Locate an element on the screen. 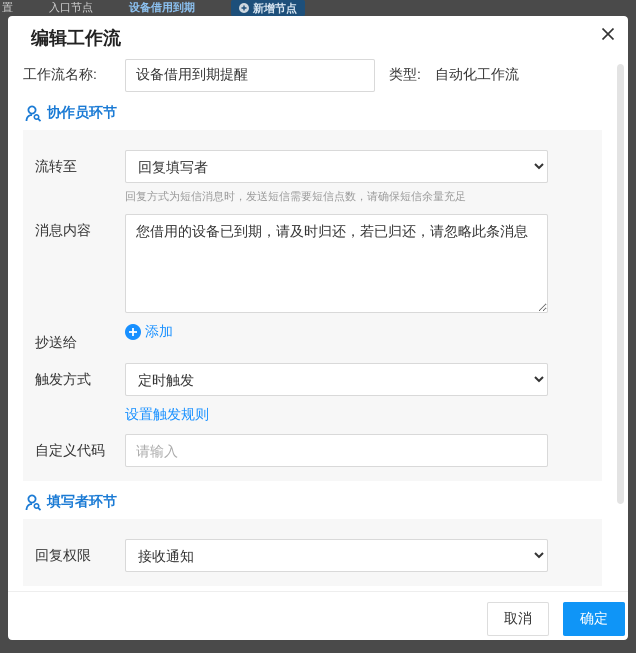 The image size is (636, 653). type-value: 自动化工作流 is located at coordinates (477, 75).